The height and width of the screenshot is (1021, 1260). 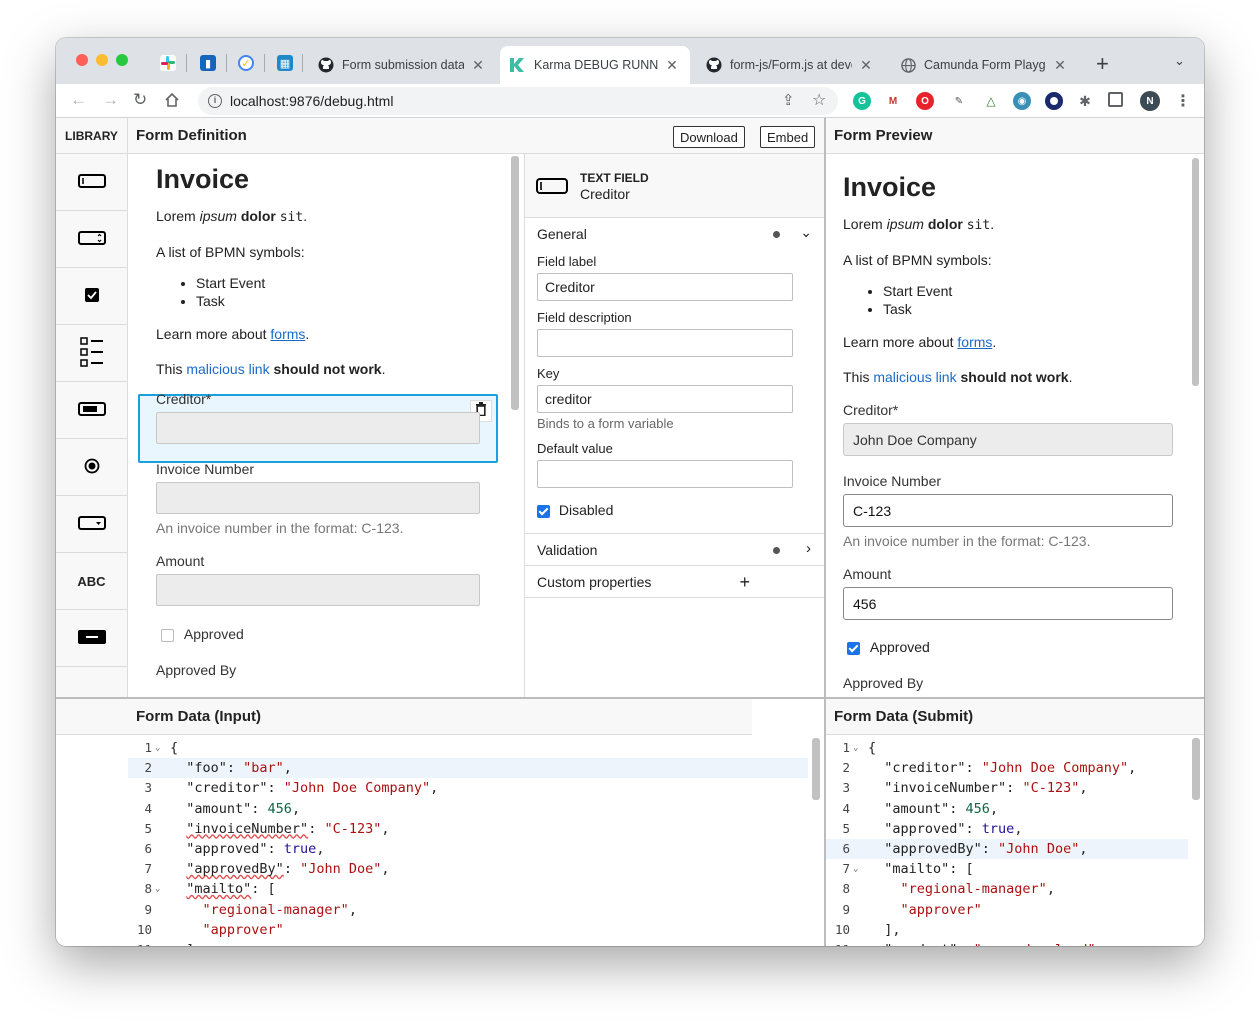 I want to click on profile-avatar: N, so click(x=1150, y=101).